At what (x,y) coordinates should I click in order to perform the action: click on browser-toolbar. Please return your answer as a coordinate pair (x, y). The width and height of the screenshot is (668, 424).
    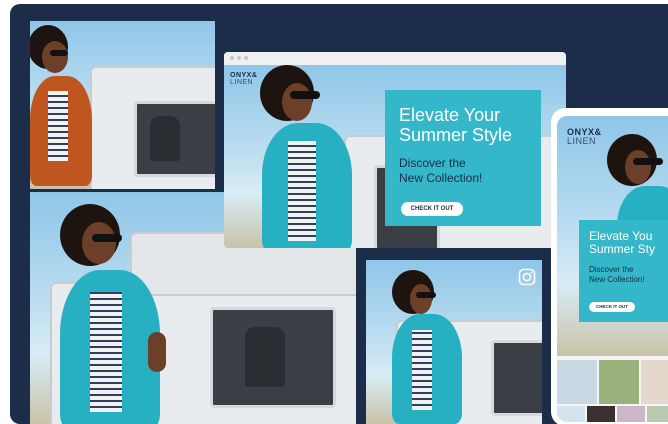
    Looking at the image, I should click on (395, 59).